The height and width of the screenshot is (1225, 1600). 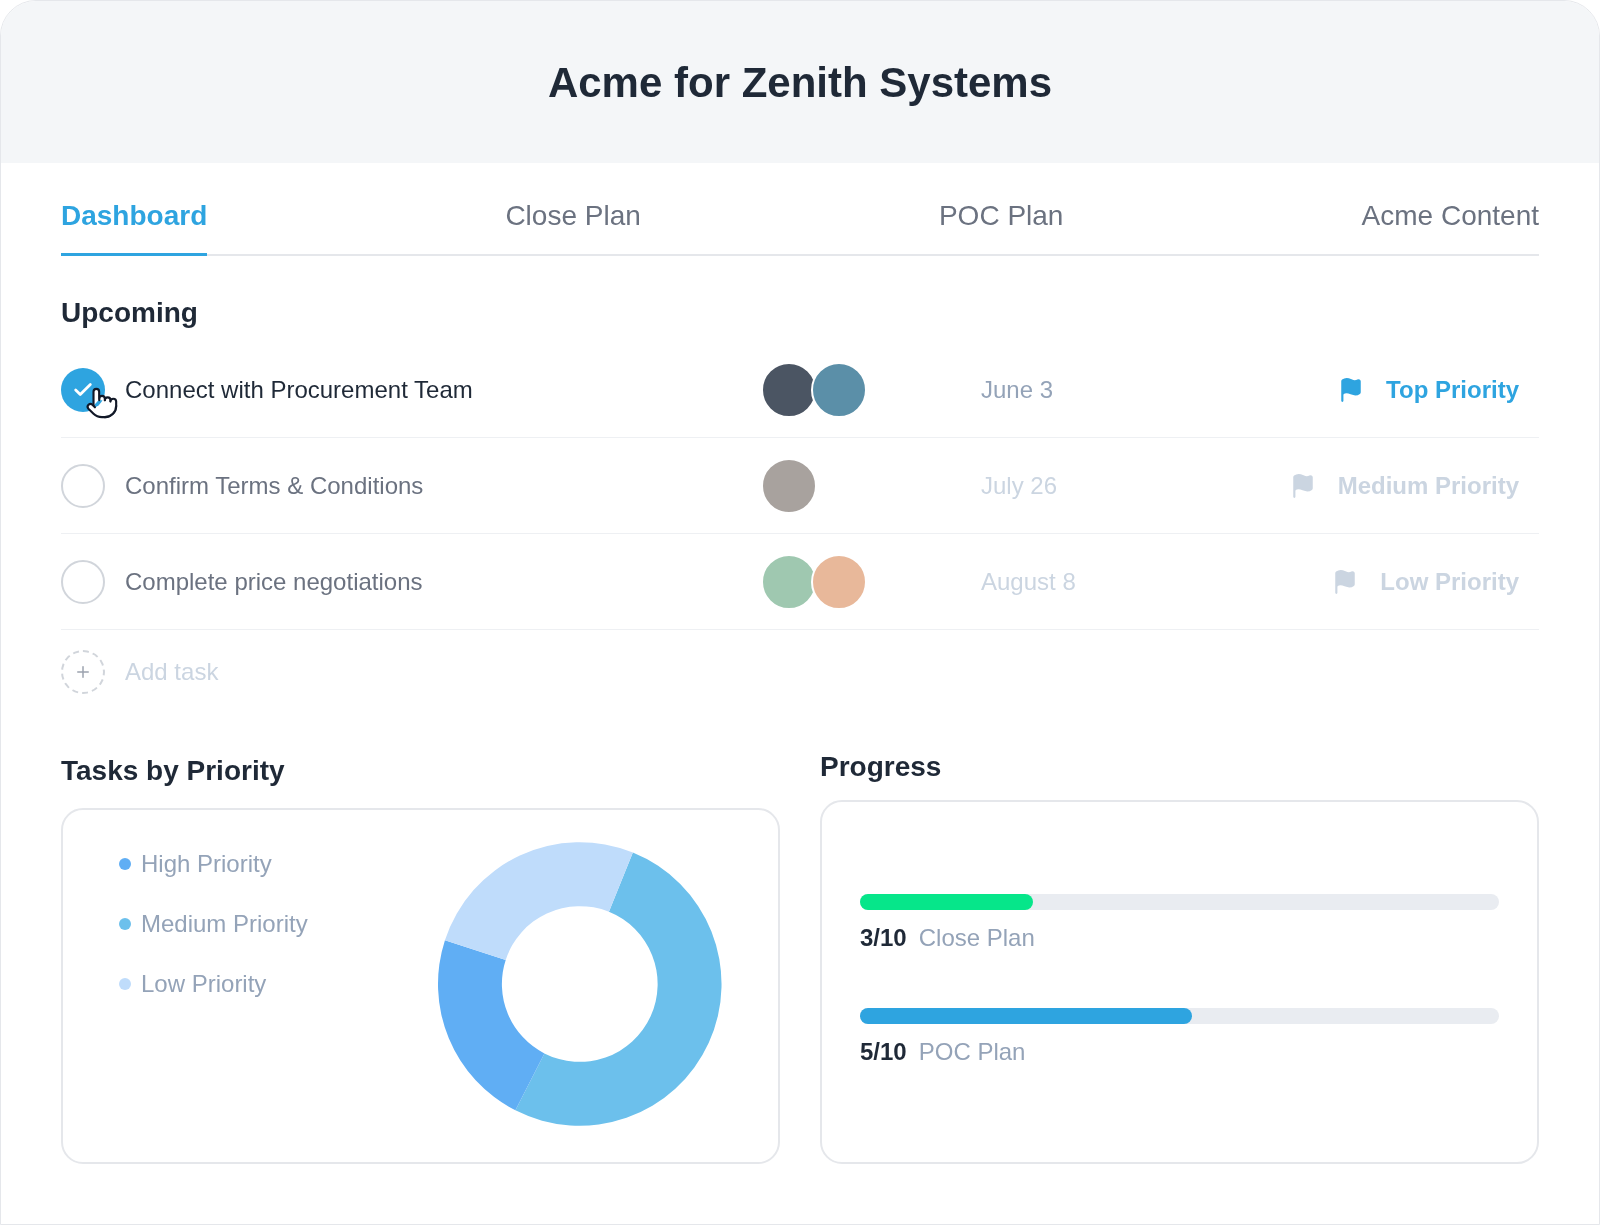 What do you see at coordinates (224, 924) in the screenshot?
I see `legend-label: Medium Priority` at bounding box center [224, 924].